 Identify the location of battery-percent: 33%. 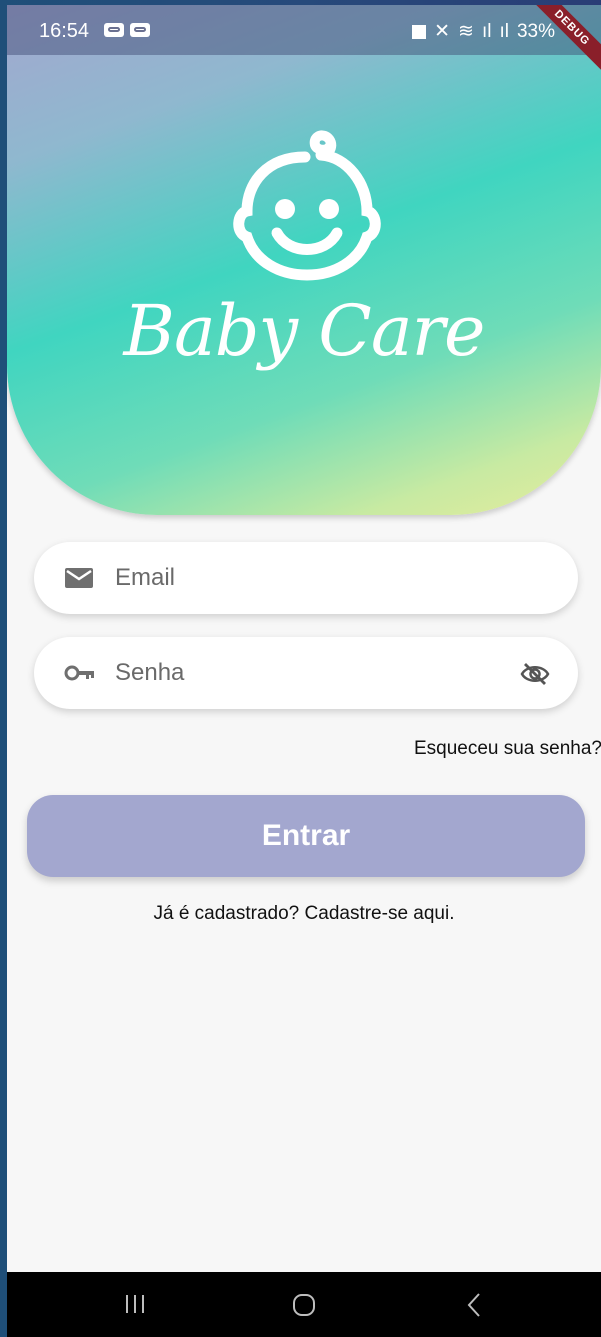
(535, 31).